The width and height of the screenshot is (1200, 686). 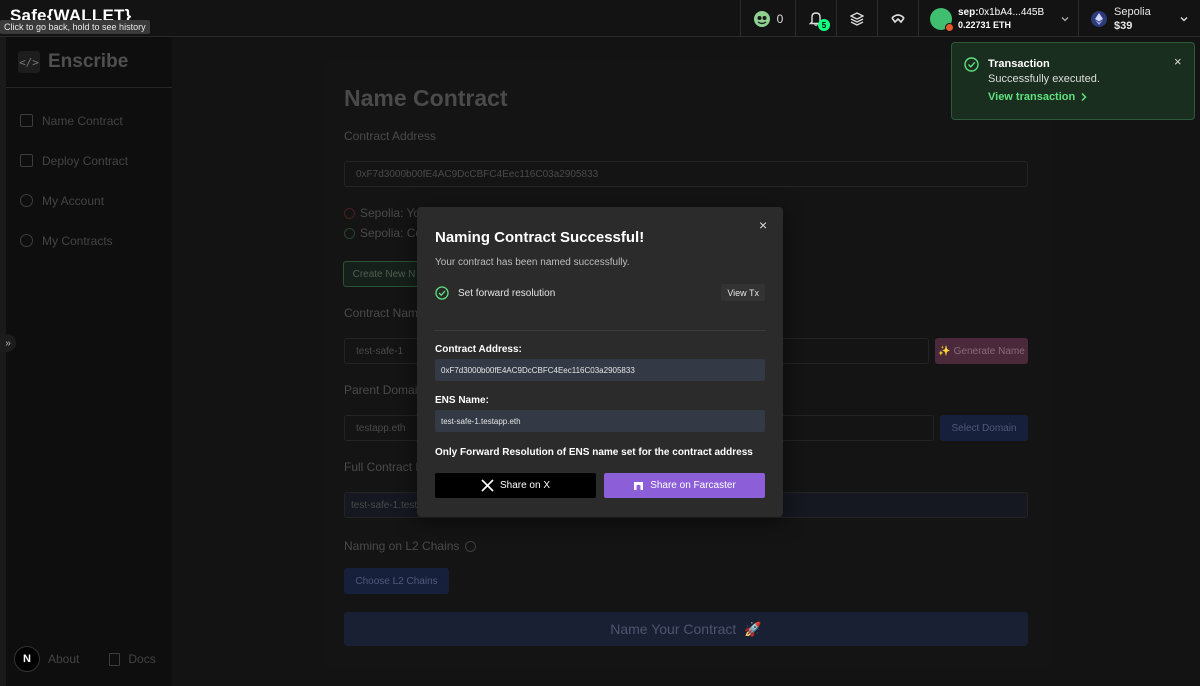 I want to click on share-on-farcaster-button: Share on Farcaster, so click(x=684, y=485).